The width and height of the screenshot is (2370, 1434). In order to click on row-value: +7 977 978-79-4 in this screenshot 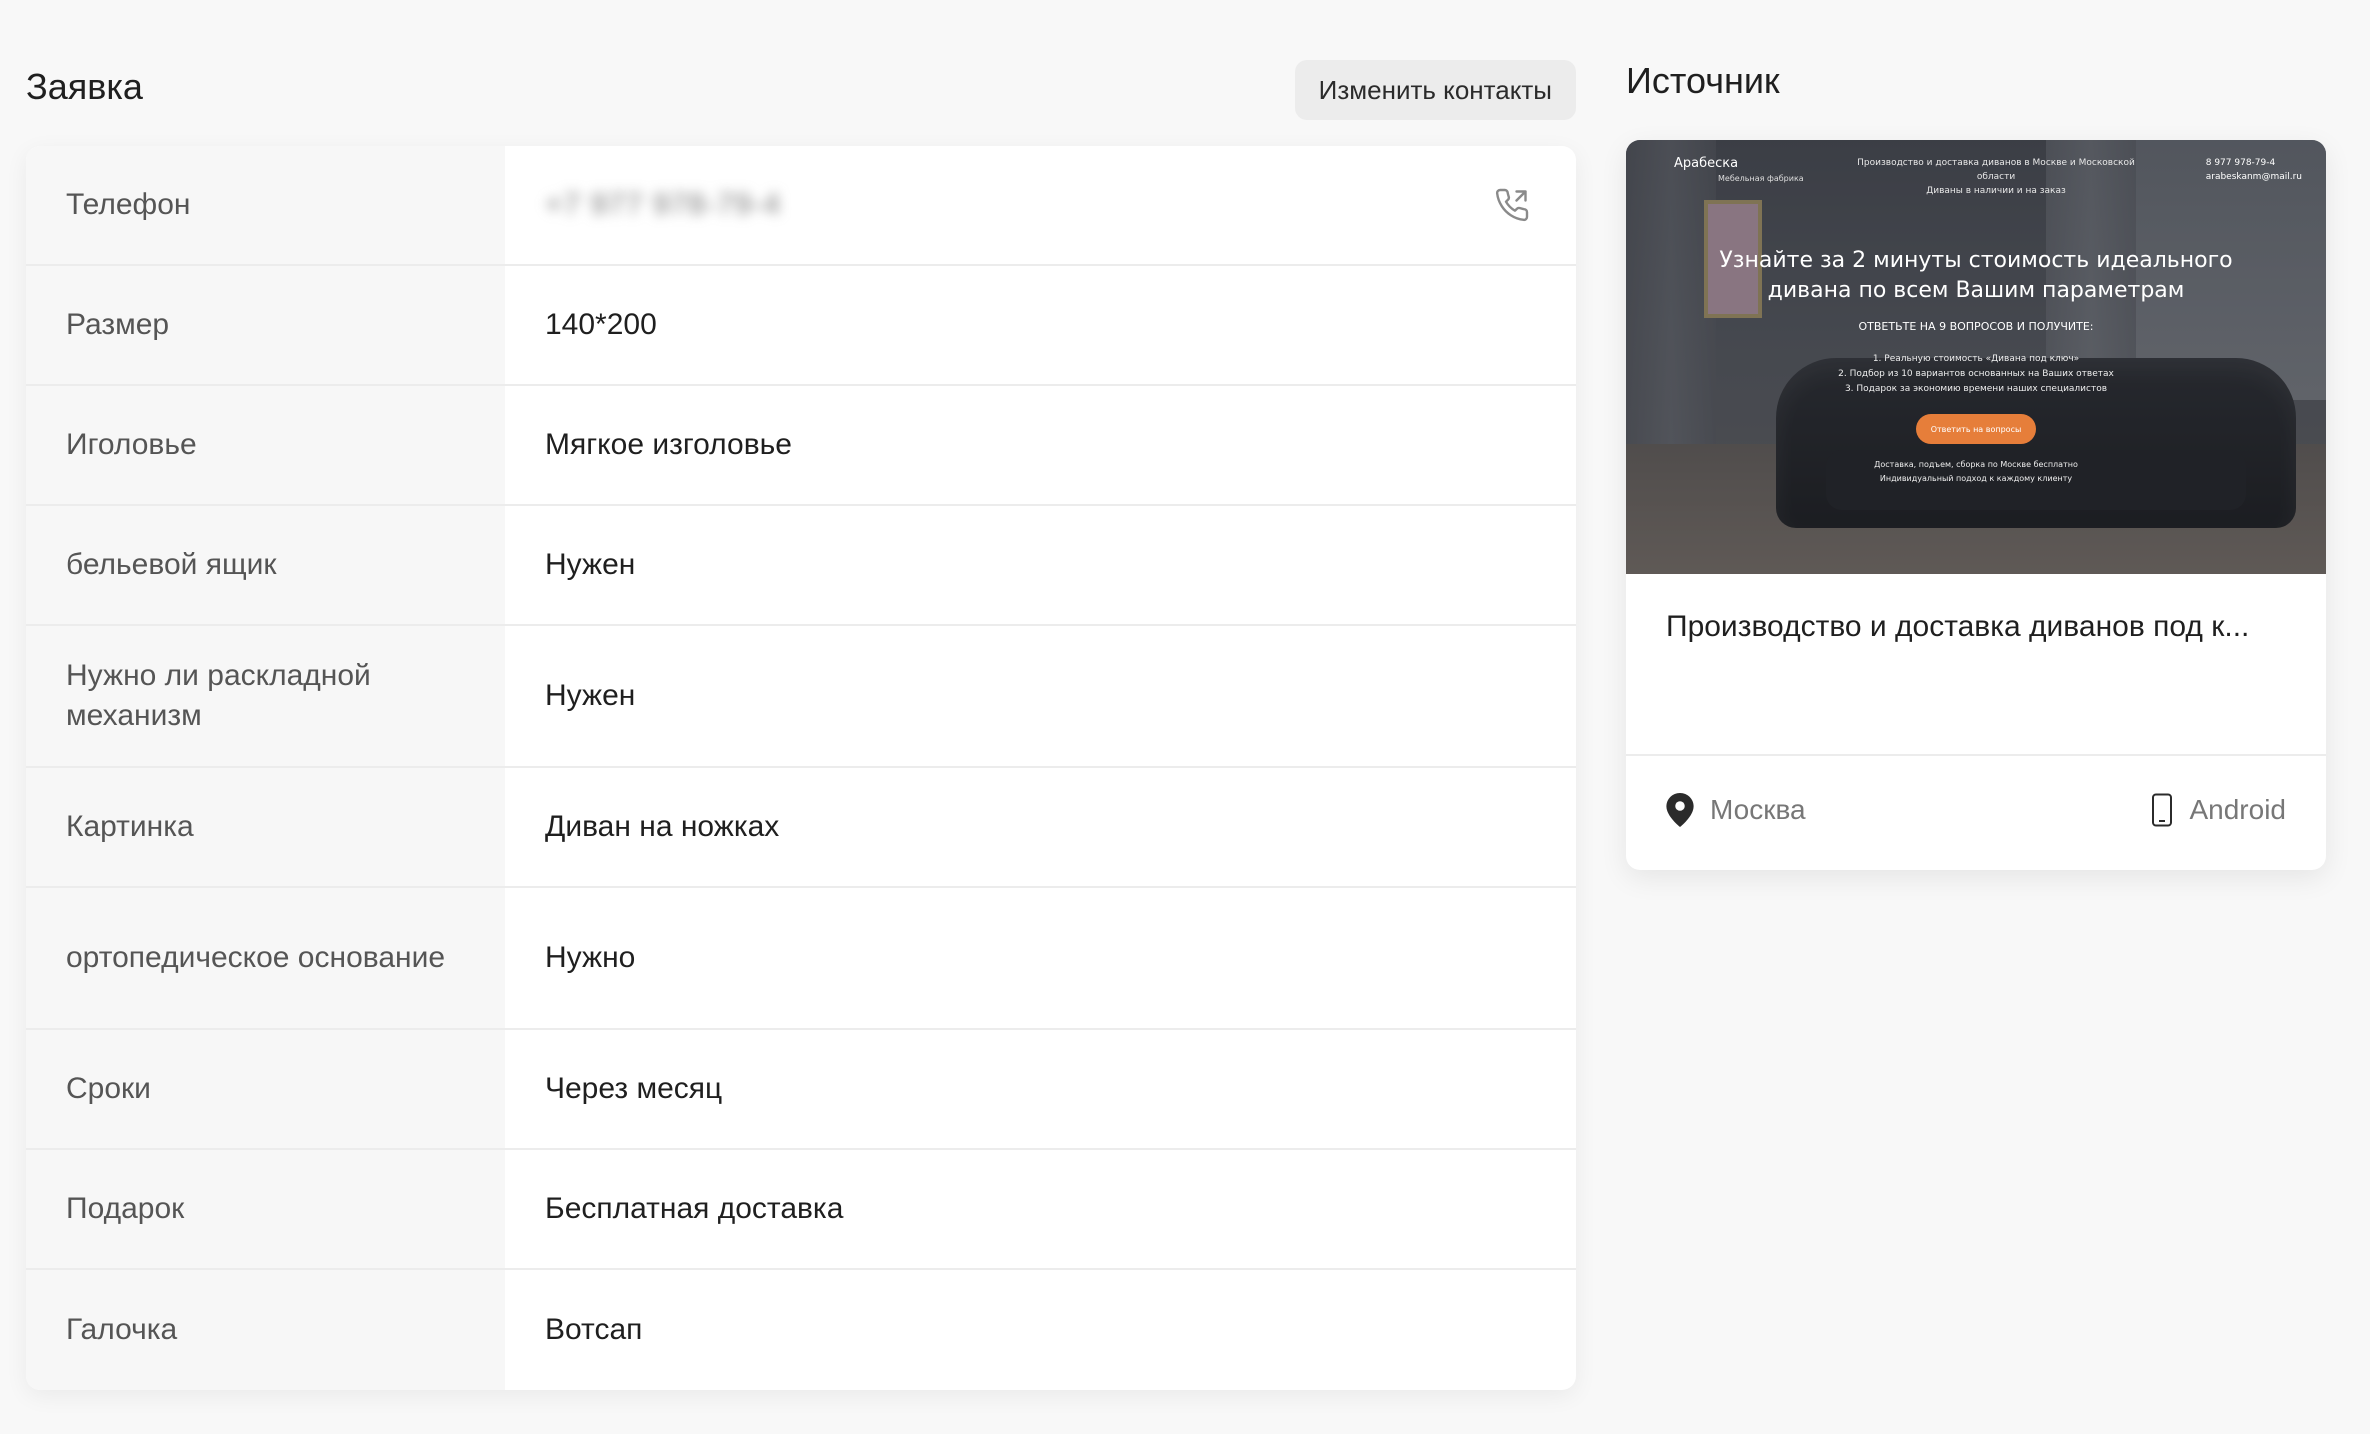, I will do `click(1040, 205)`.